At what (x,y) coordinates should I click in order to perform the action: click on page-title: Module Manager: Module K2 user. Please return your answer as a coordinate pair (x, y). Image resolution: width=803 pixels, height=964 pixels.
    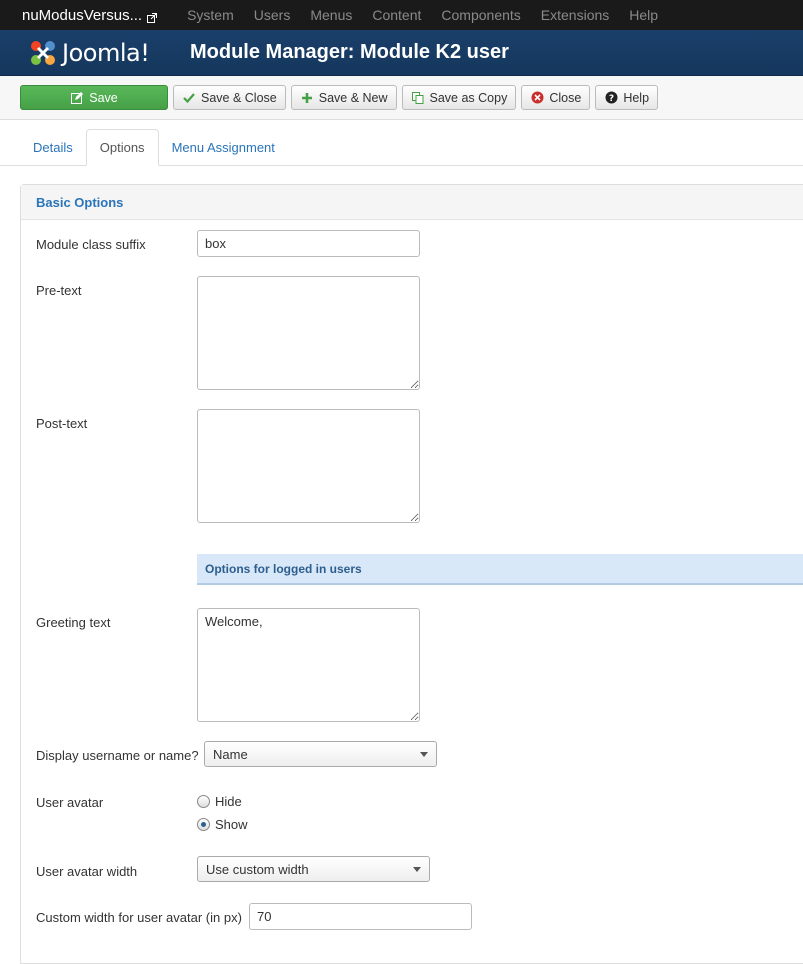
    Looking at the image, I should click on (349, 52).